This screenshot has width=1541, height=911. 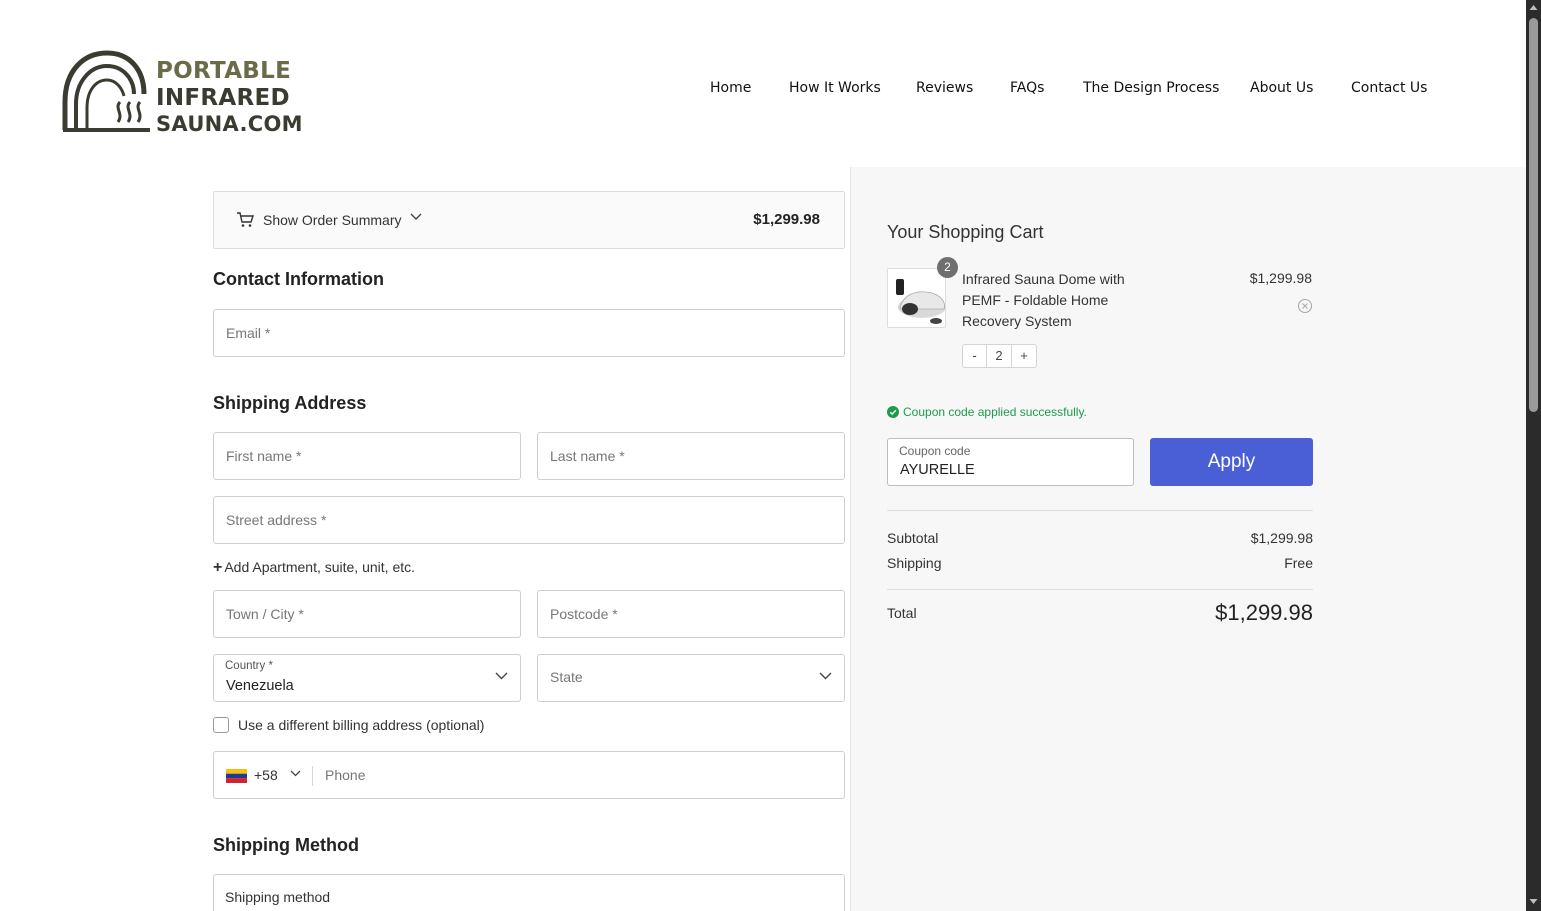 What do you see at coordinates (529, 333) in the screenshot?
I see `email-field: Email *` at bounding box center [529, 333].